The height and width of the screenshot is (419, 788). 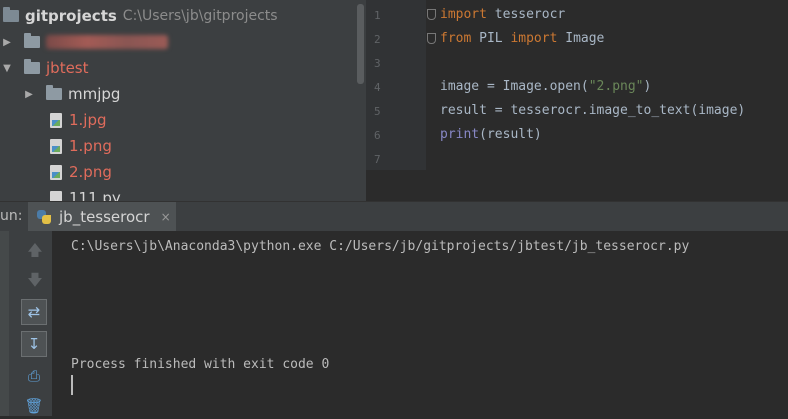 What do you see at coordinates (107, 42) in the screenshot?
I see `blurred-folder-name` at bounding box center [107, 42].